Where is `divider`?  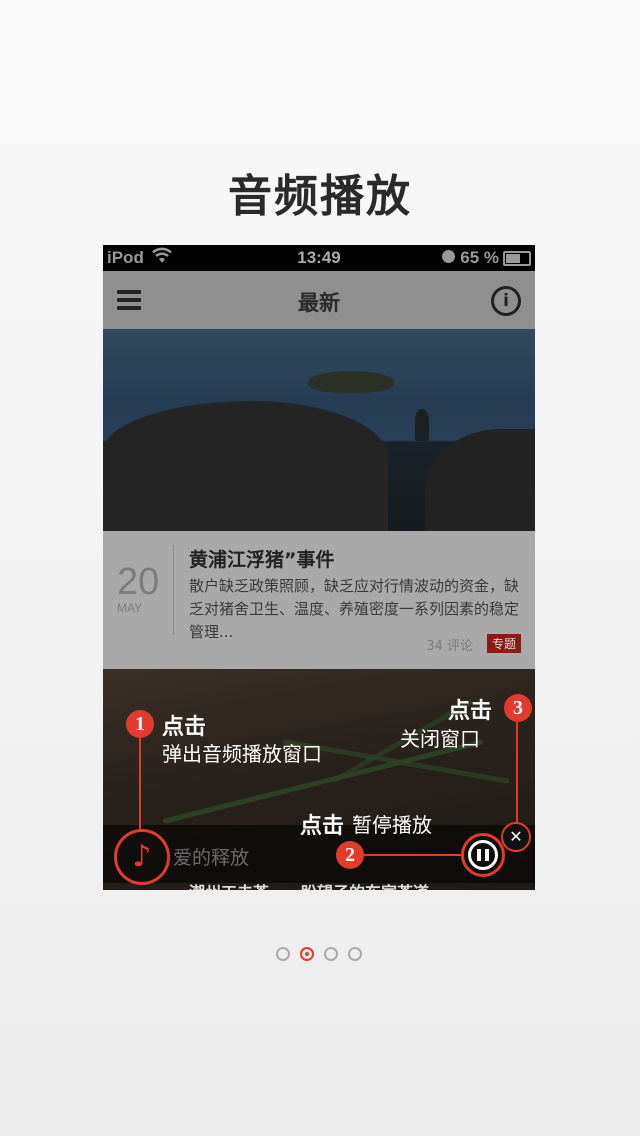
divider is located at coordinates (173, 590).